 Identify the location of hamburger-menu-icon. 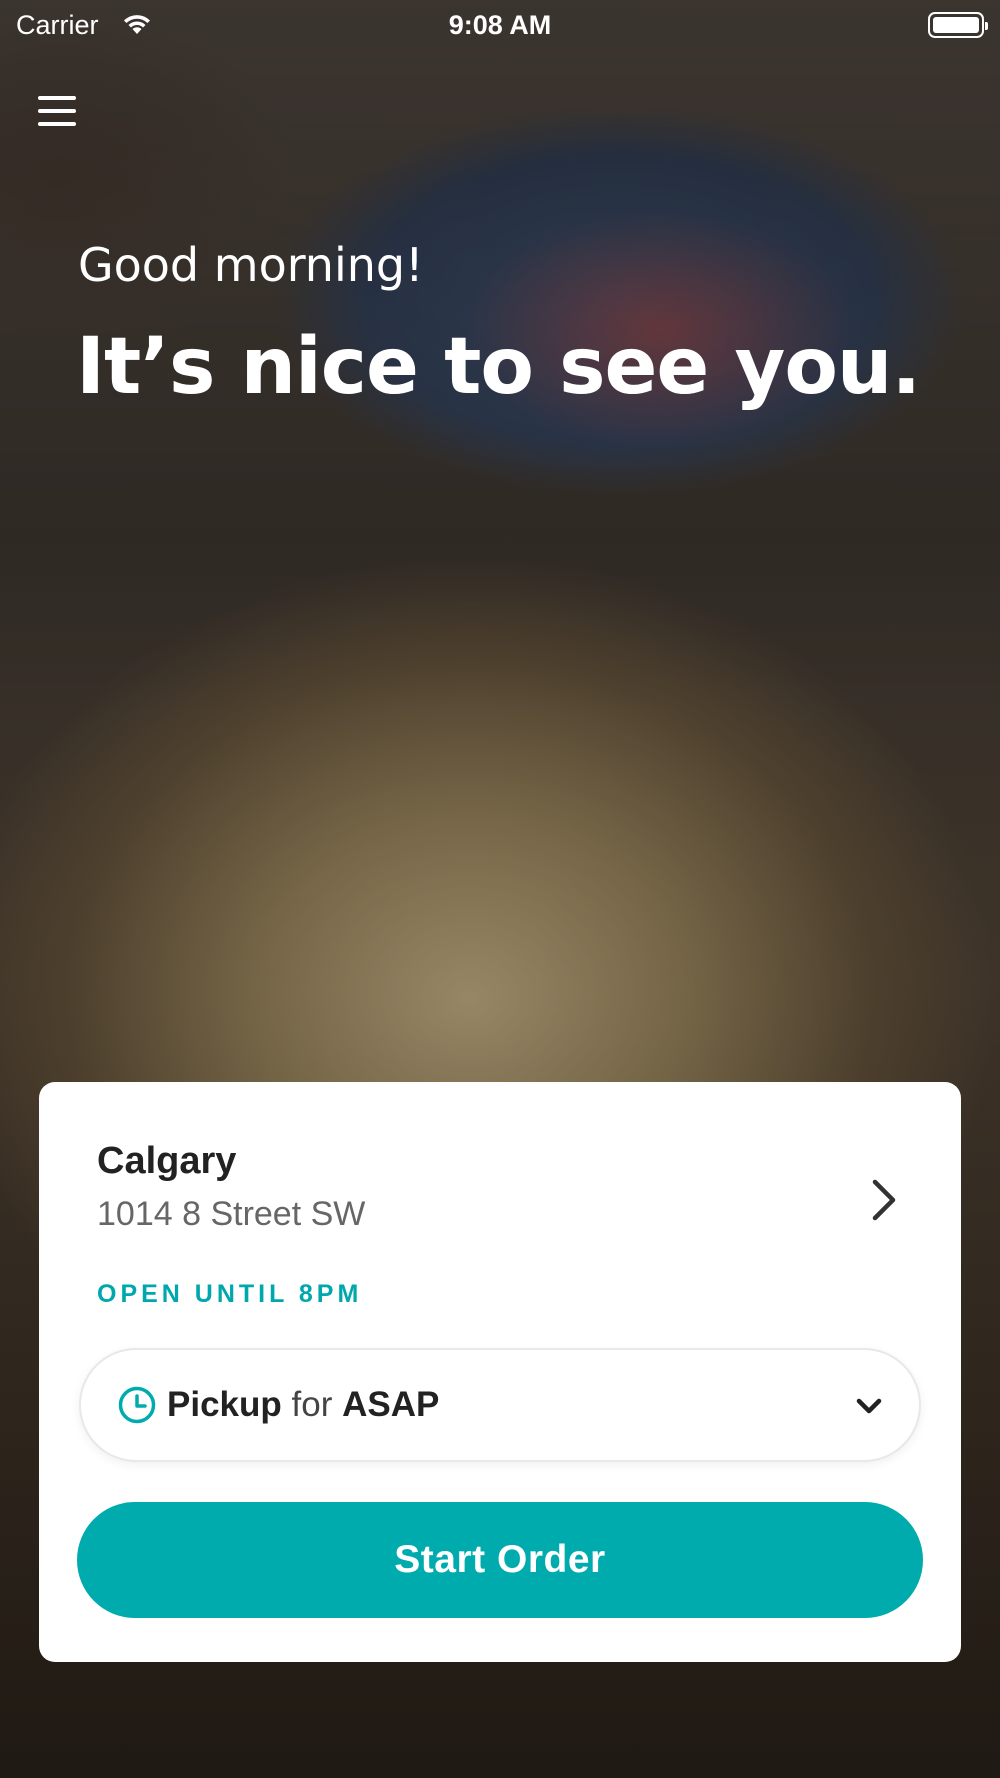
(57, 112).